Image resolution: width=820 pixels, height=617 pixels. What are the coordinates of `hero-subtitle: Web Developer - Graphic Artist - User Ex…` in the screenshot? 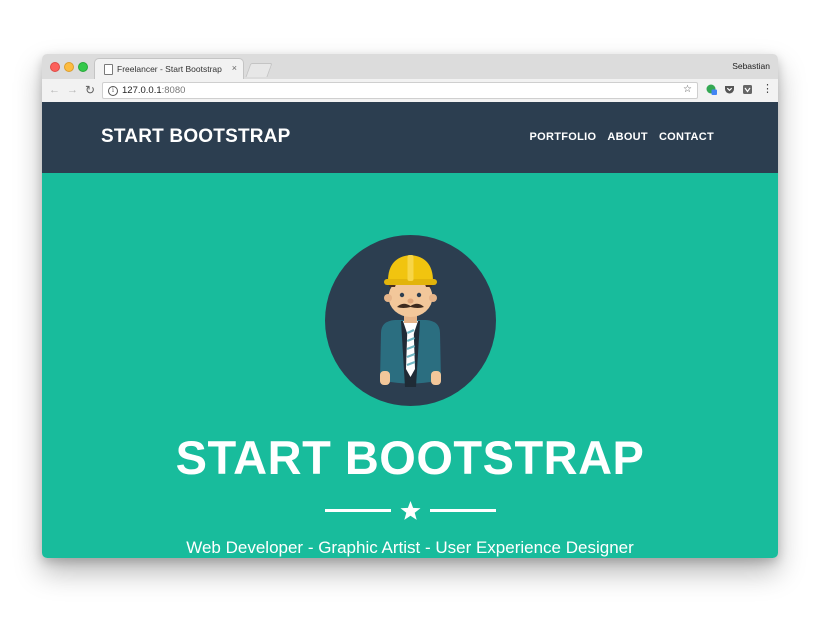 It's located at (410, 547).